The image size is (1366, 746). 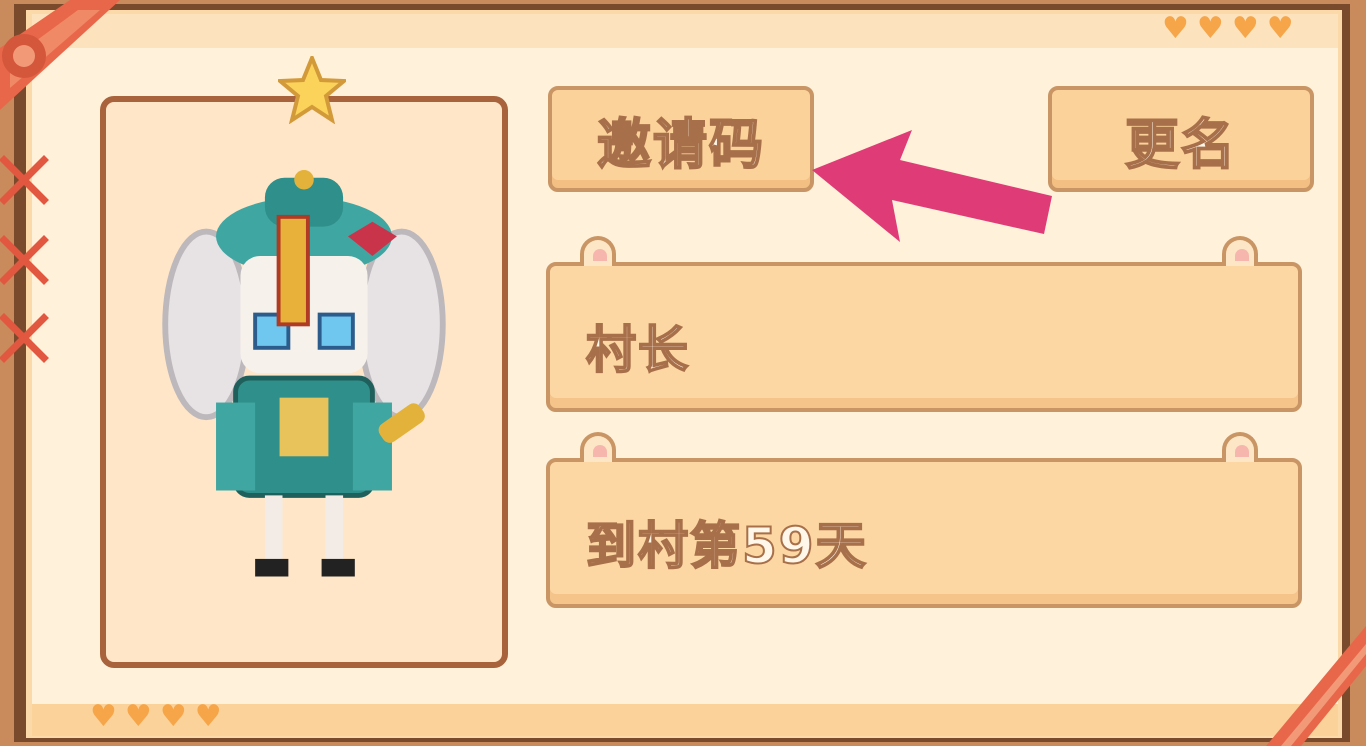 I want to click on top-band, so click(x=685, y=31).